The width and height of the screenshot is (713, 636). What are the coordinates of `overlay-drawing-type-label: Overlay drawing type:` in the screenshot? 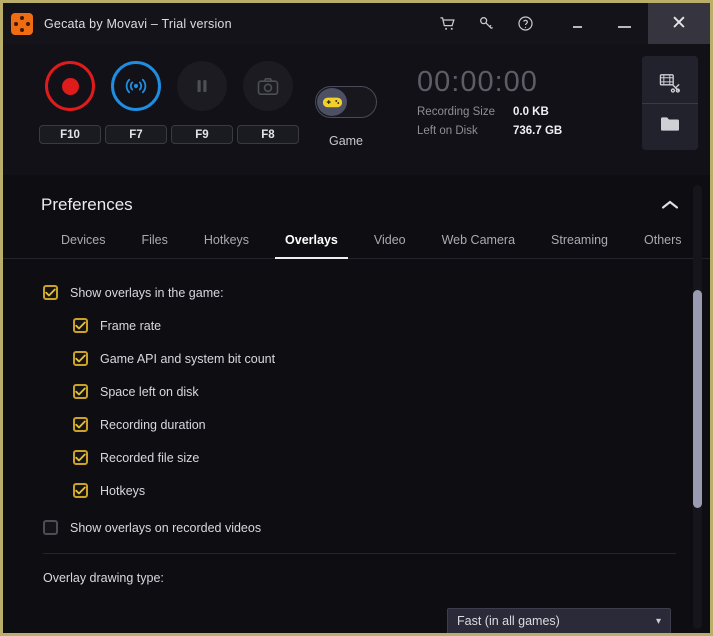 It's located at (103, 578).